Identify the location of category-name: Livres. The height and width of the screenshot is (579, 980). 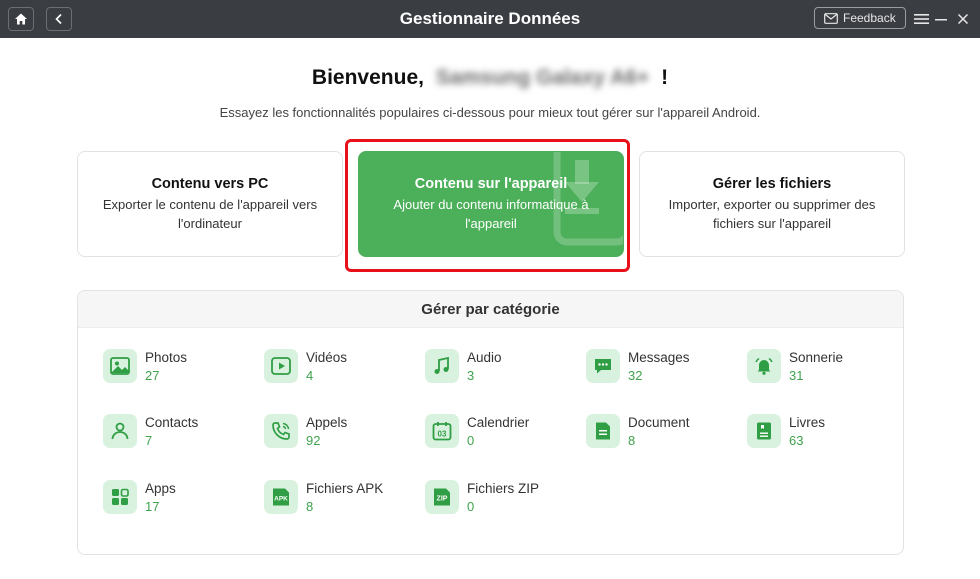
(807, 422).